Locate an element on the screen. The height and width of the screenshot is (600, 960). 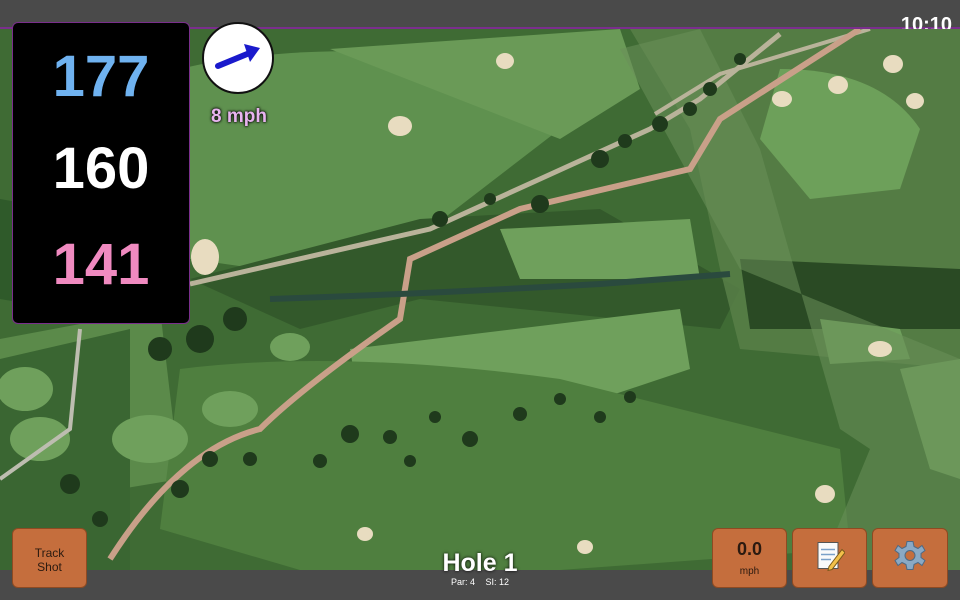
back-distance: 177 is located at coordinates (101, 76).